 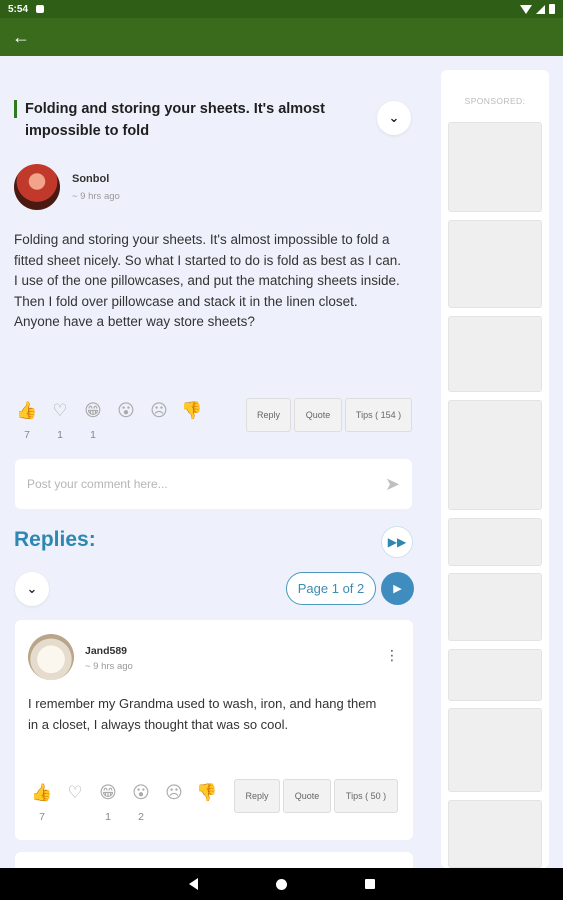 I want to click on system-nav-bar, so click(x=281, y=884).